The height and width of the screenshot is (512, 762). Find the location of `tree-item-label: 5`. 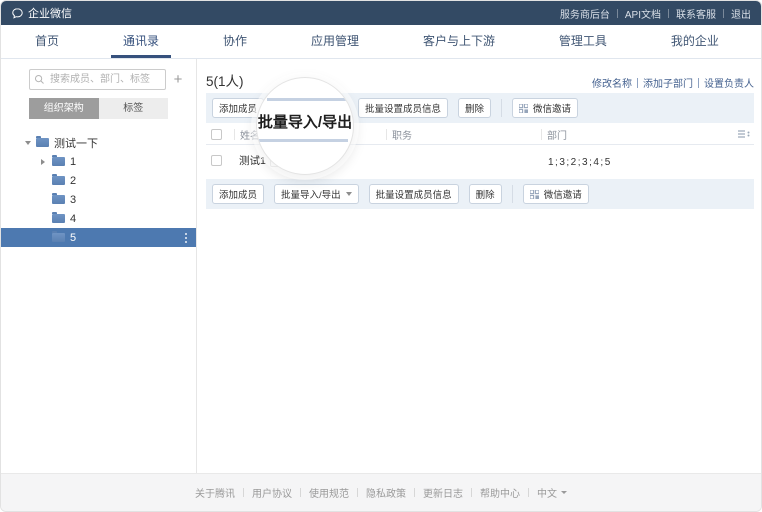

tree-item-label: 5 is located at coordinates (73, 237).